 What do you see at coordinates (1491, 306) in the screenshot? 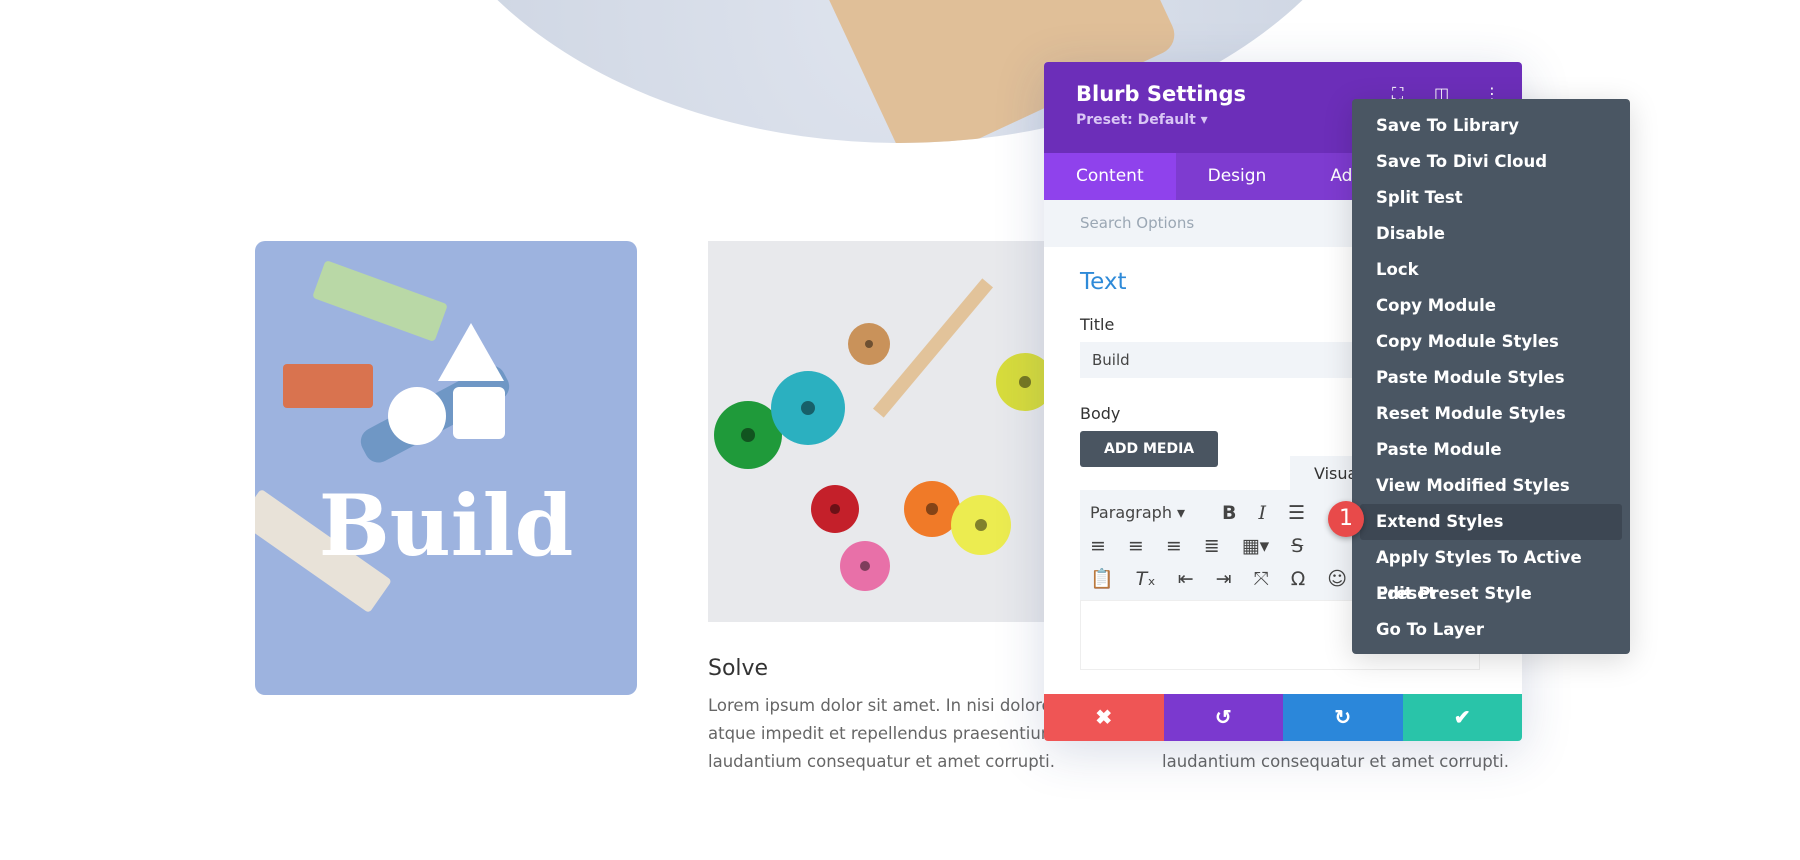
I see `menu-item-copy-module: Copy Module` at bounding box center [1491, 306].